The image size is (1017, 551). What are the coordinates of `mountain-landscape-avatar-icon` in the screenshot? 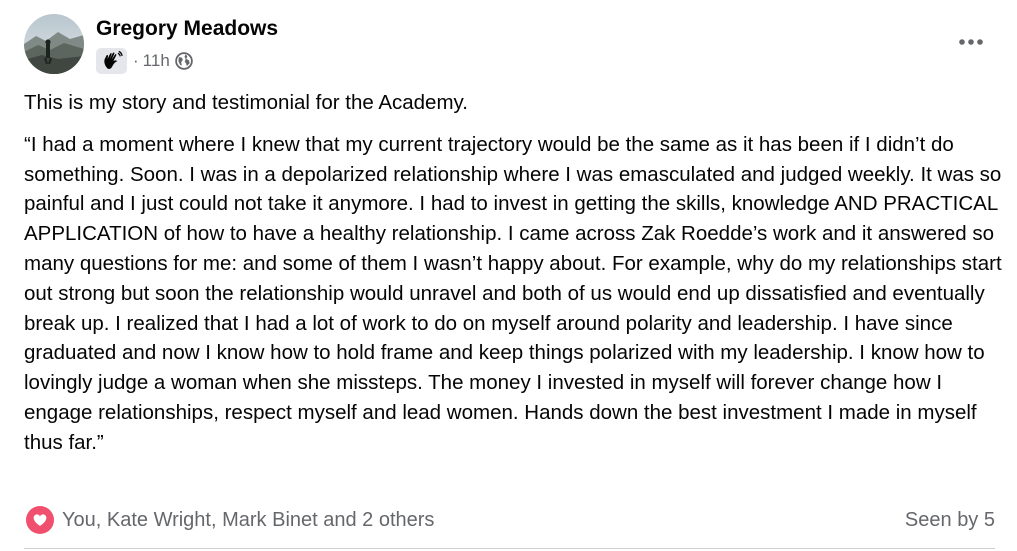 It's located at (54, 44).